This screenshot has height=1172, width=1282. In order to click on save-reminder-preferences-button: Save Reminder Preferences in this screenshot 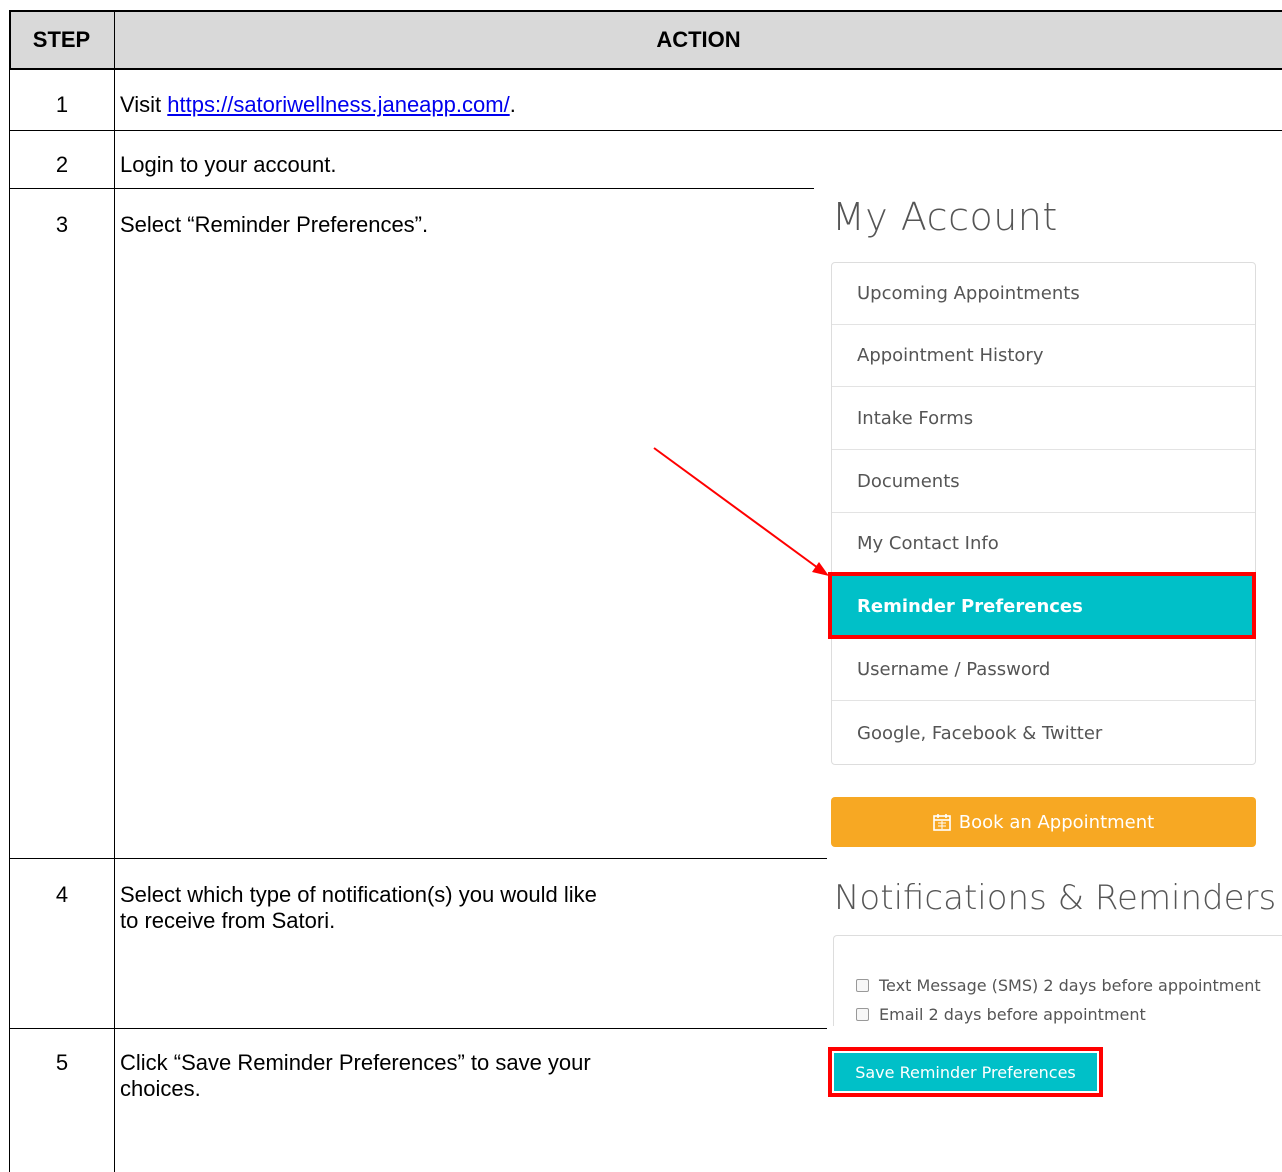, I will do `click(965, 1072)`.